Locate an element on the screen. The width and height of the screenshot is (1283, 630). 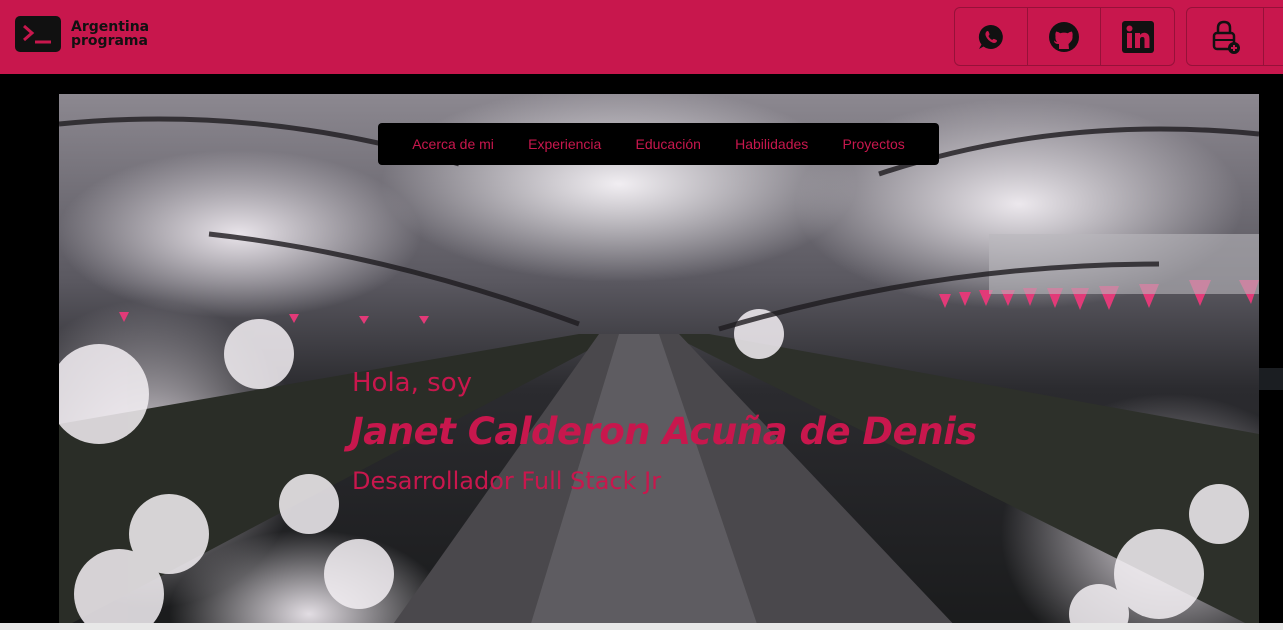
linkedin-icon is located at coordinates (1137, 36).